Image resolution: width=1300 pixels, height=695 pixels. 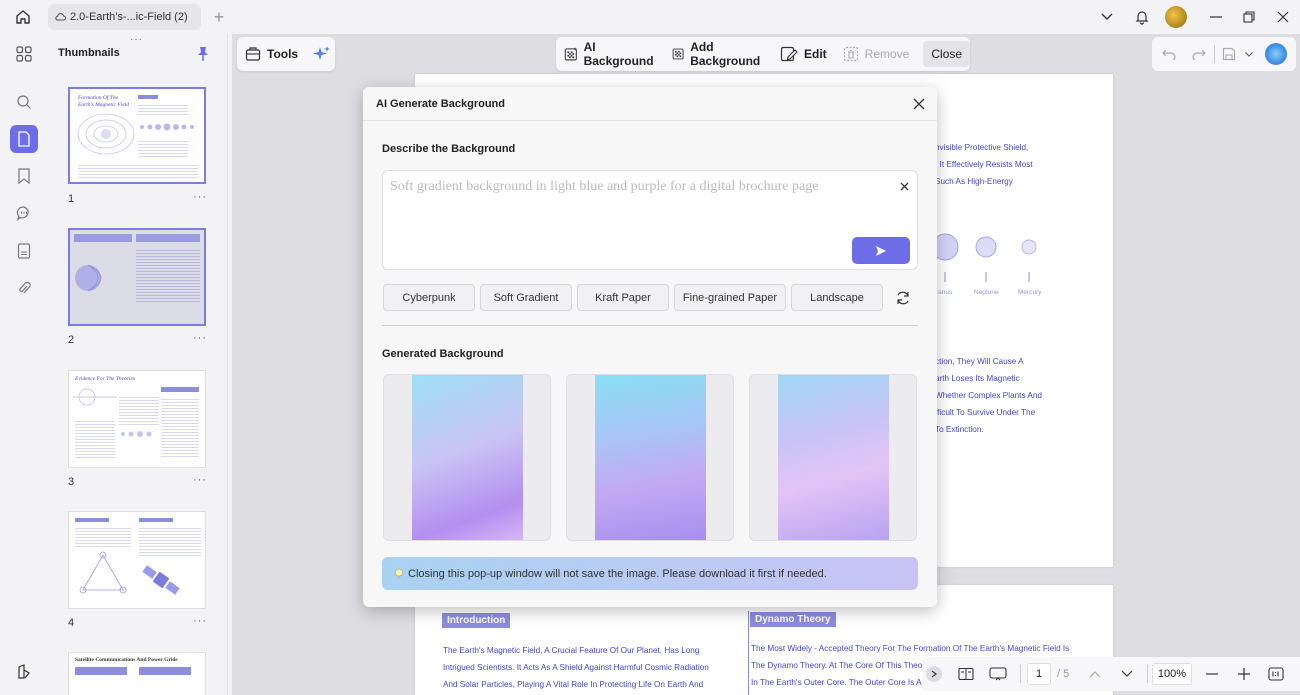 What do you see at coordinates (1199, 54) in the screenshot?
I see `redo-icon` at bounding box center [1199, 54].